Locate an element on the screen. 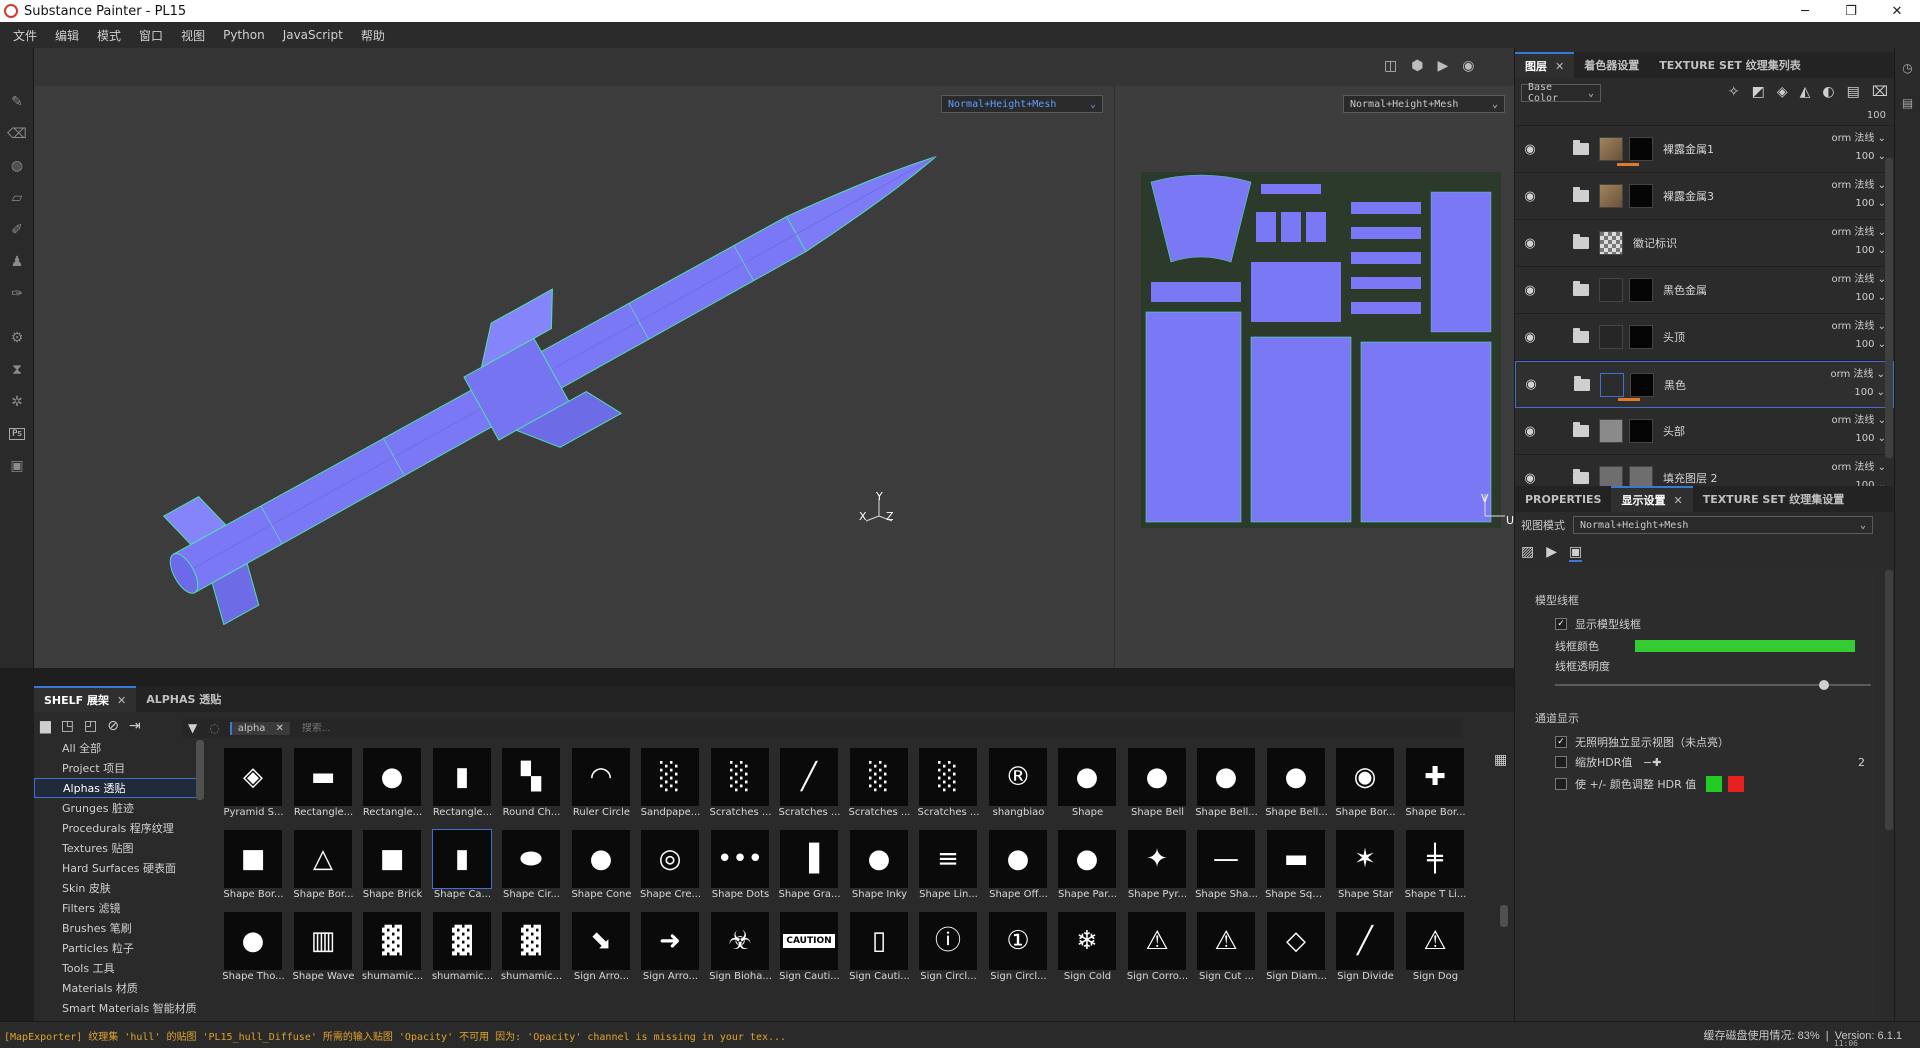 Image resolution: width=1920 pixels, height=1048 pixels. isolate-checkbox: ✓ is located at coordinates (1561, 742).